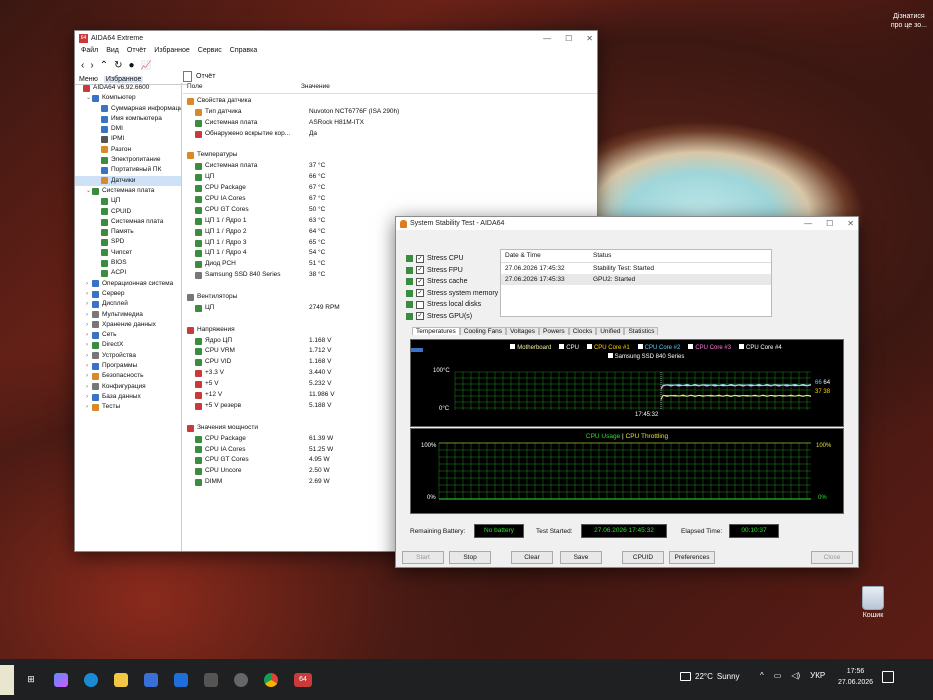 Image resolution: width=933 pixels, height=700 pixels. Describe the element at coordinates (128, 397) in the screenshot. I see `tree-item: › База данных` at that location.